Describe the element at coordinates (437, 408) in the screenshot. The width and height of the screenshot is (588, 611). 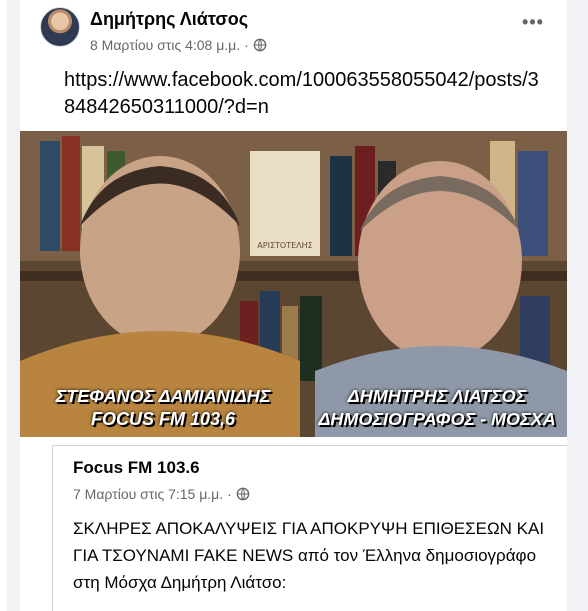
I see `caption-right: ΔΗΜΗΤΡΗΣ ΛΙΑΤΣΟΣ ΔΗΜΟΣΙΟΓΡΑΦΟΣ - ΜΟΣΧΑ` at that location.